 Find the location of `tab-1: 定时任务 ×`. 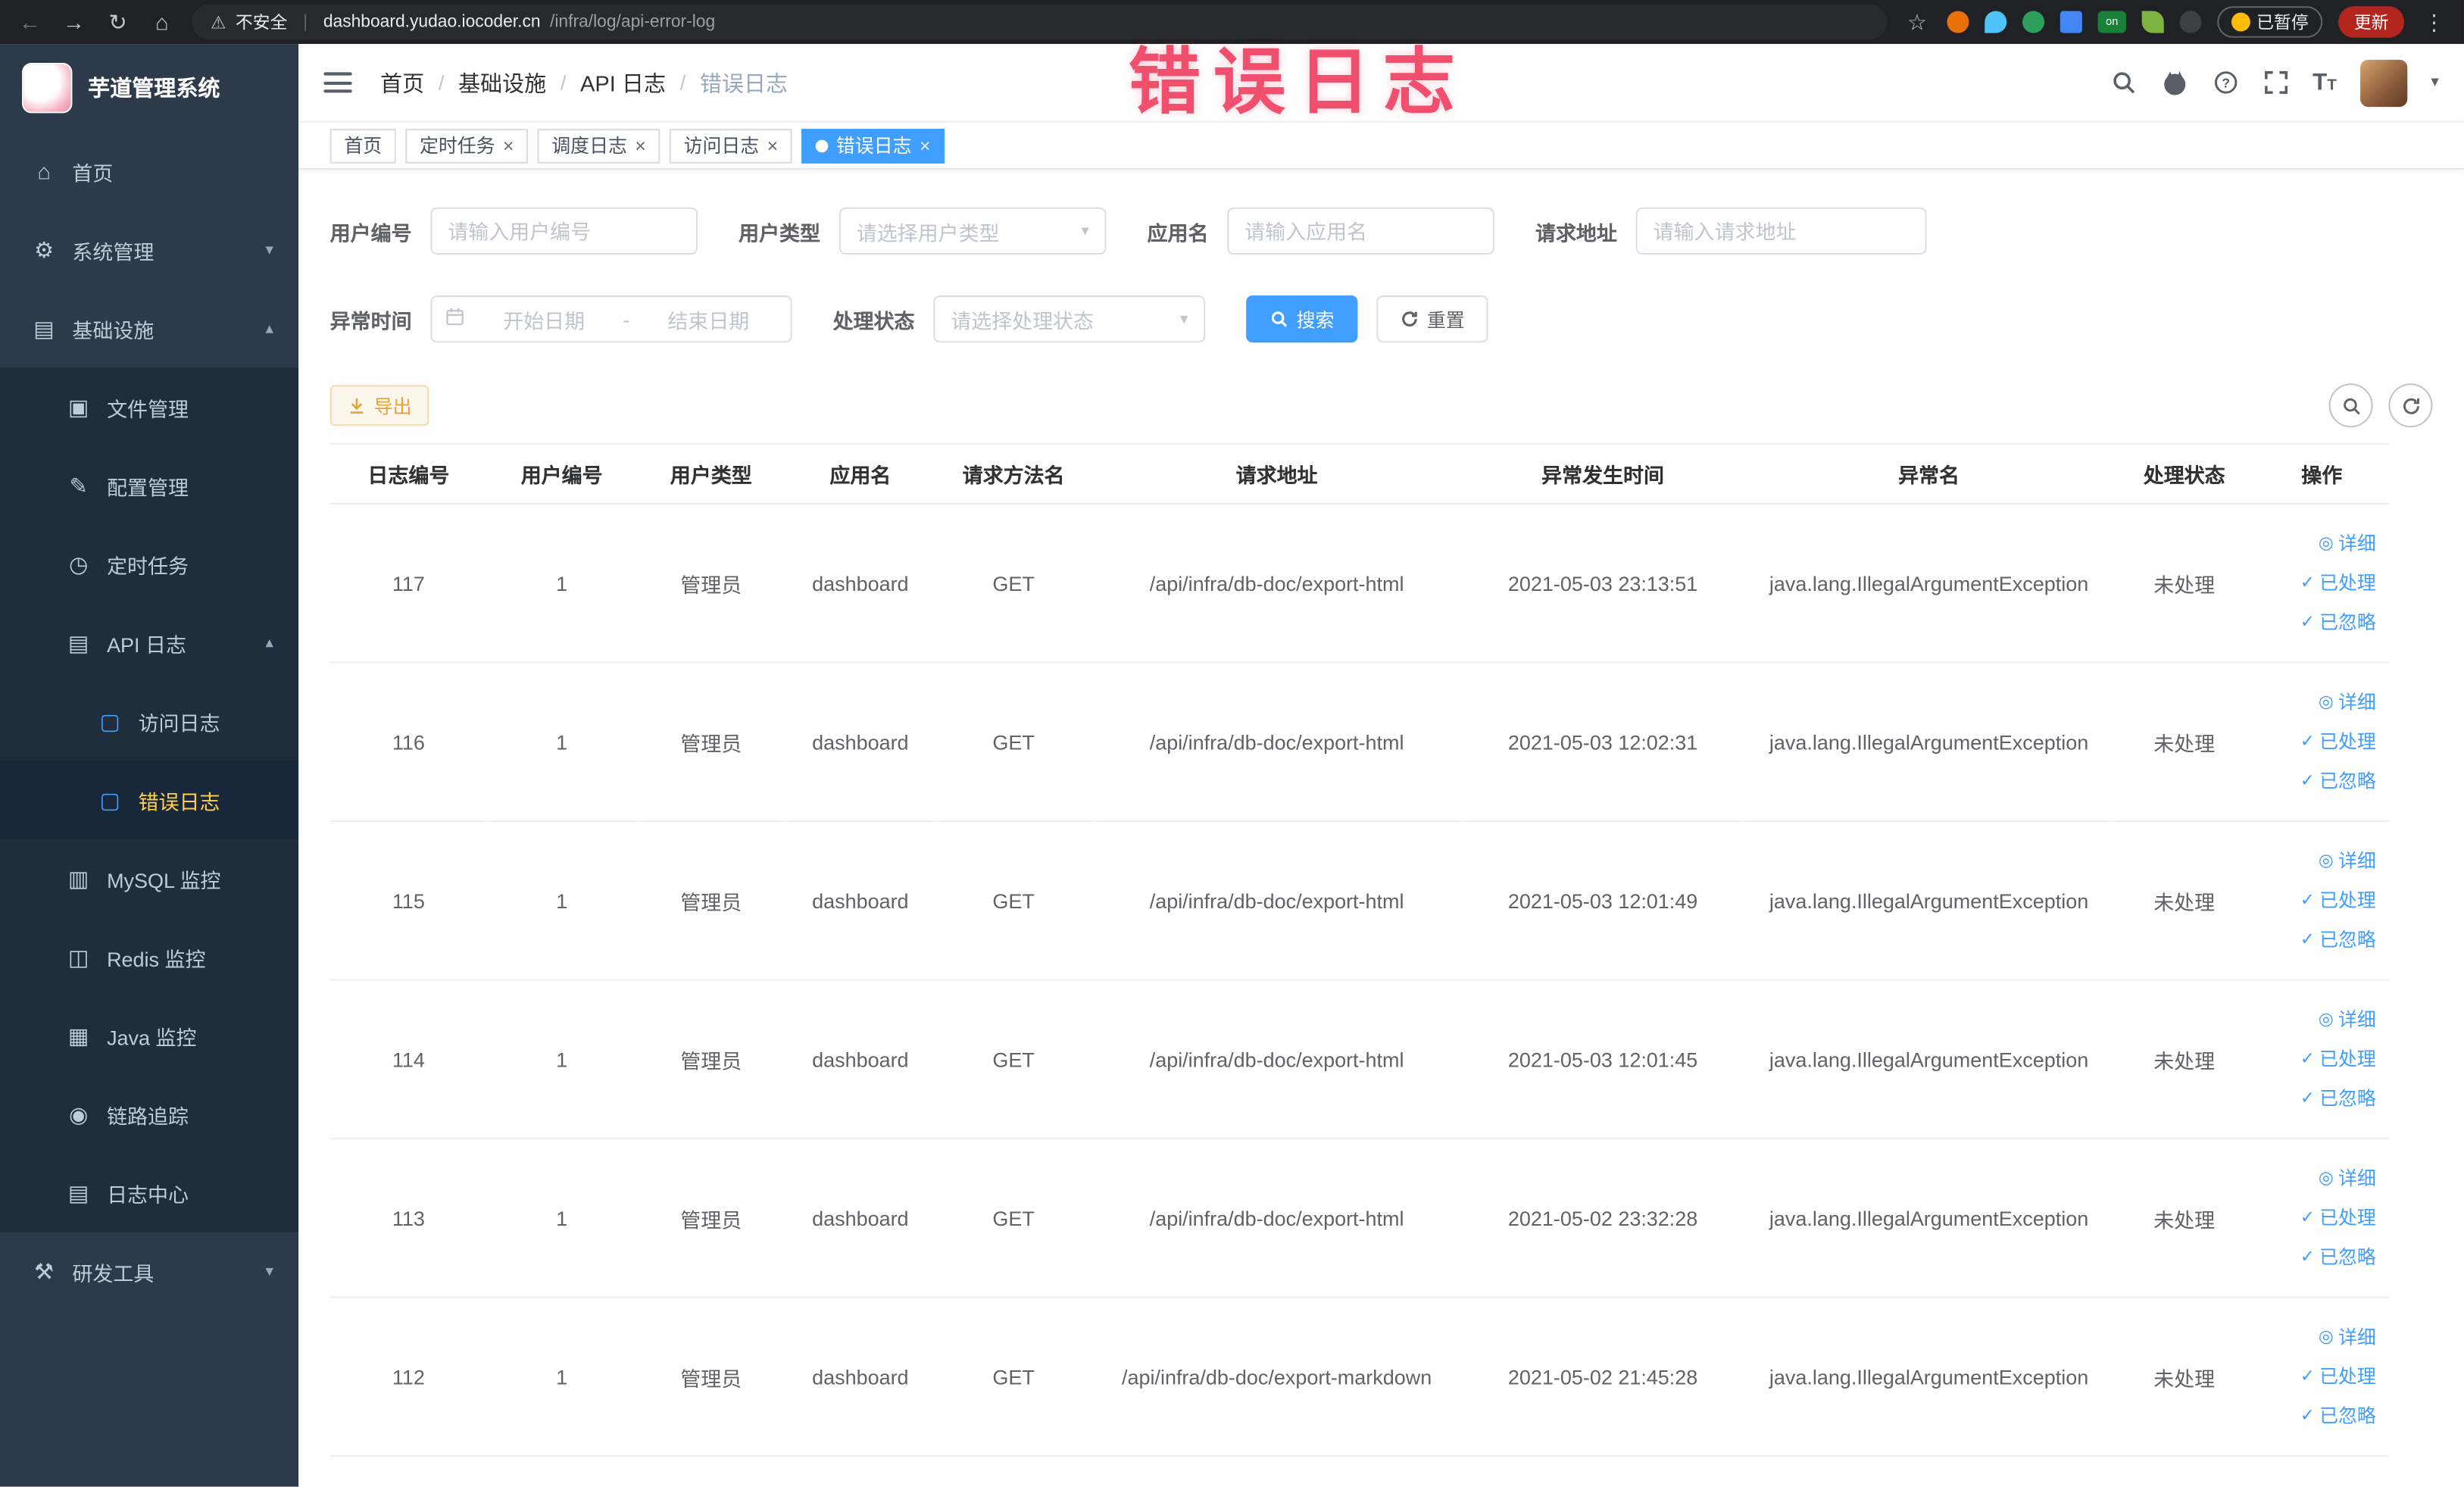

tab-1: 定时任务 × is located at coordinates (467, 145).